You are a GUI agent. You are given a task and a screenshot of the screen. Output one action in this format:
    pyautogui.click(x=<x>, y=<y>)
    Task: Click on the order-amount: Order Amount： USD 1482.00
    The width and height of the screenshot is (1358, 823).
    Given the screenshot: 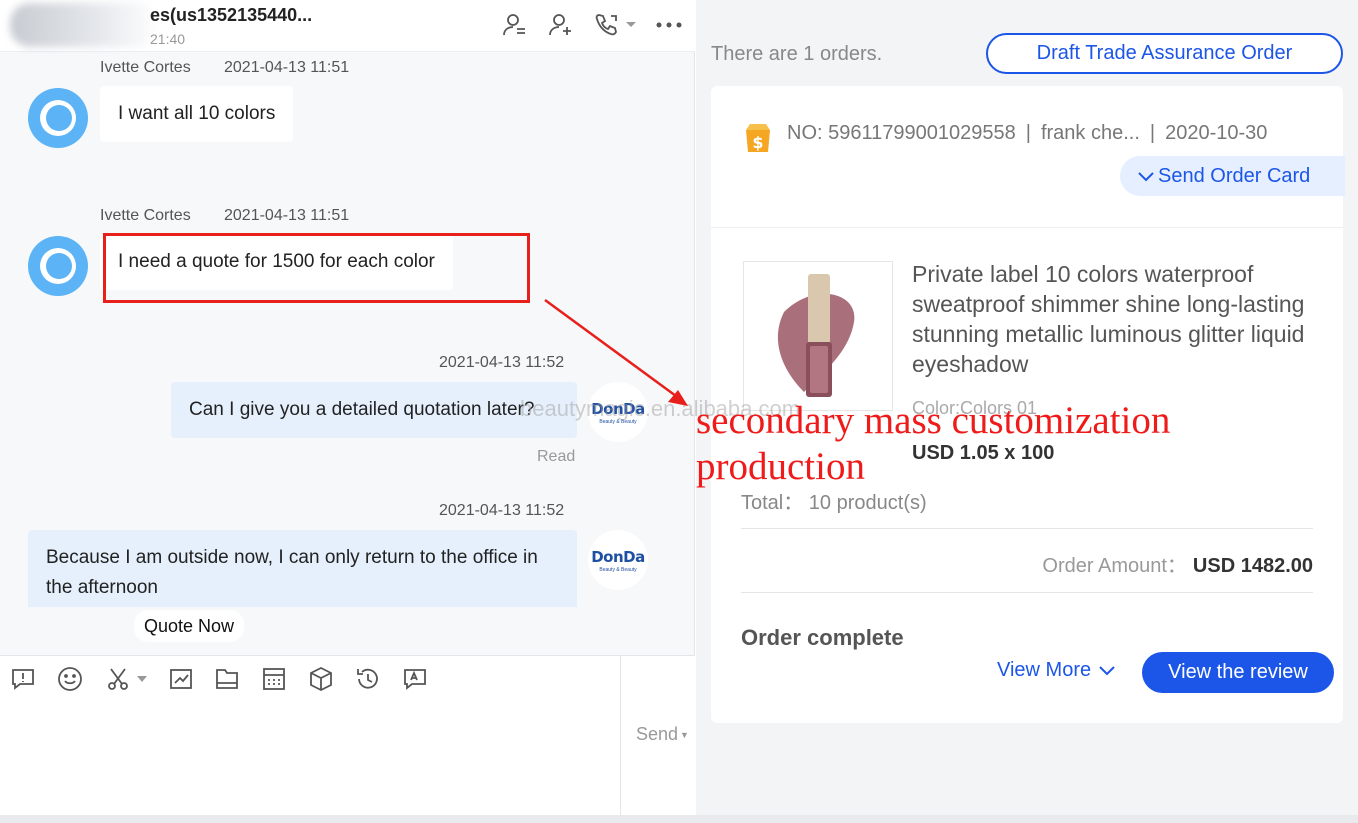 What is the action you would take?
    pyautogui.click(x=1177, y=563)
    